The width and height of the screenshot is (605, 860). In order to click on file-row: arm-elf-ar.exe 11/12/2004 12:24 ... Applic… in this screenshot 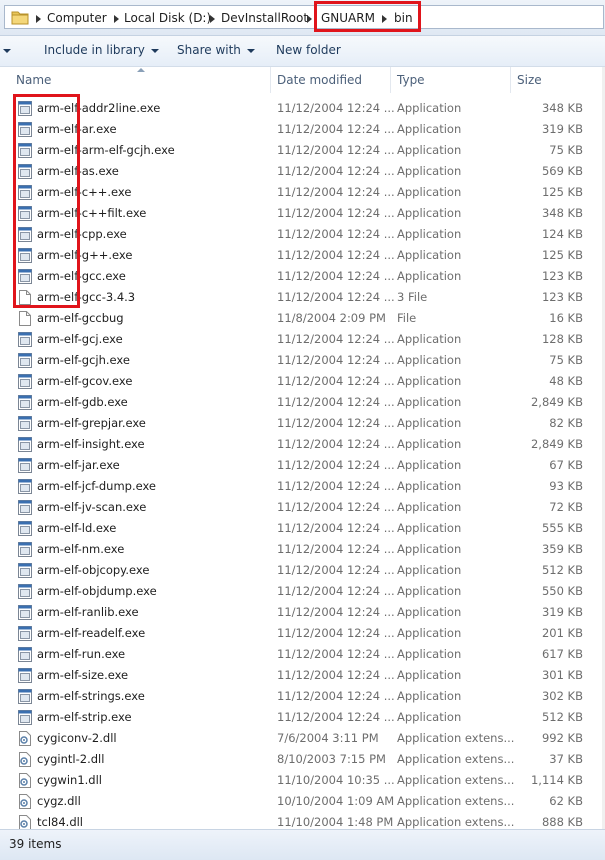, I will do `click(302, 129)`.